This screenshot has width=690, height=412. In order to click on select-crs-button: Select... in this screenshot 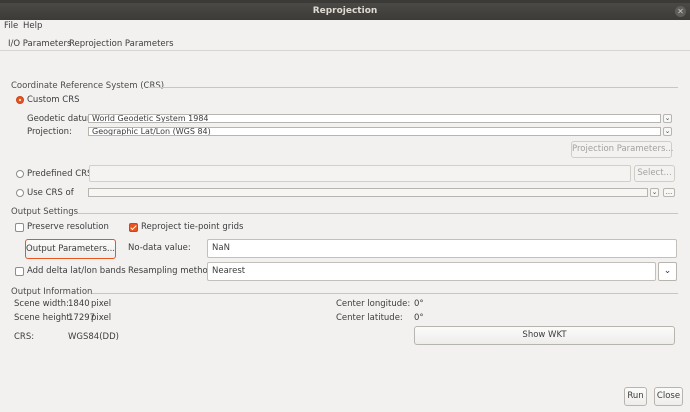, I will do `click(654, 173)`.